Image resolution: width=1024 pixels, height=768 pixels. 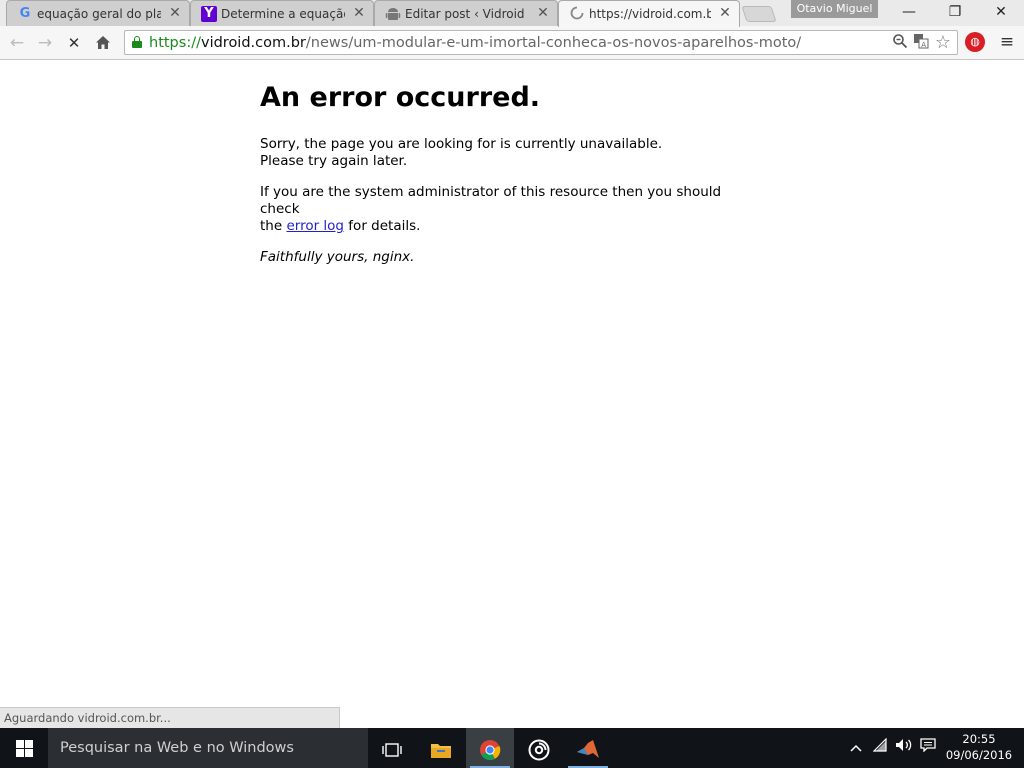 I want to click on signature: Faithfully yours, nginx., so click(x=337, y=257).